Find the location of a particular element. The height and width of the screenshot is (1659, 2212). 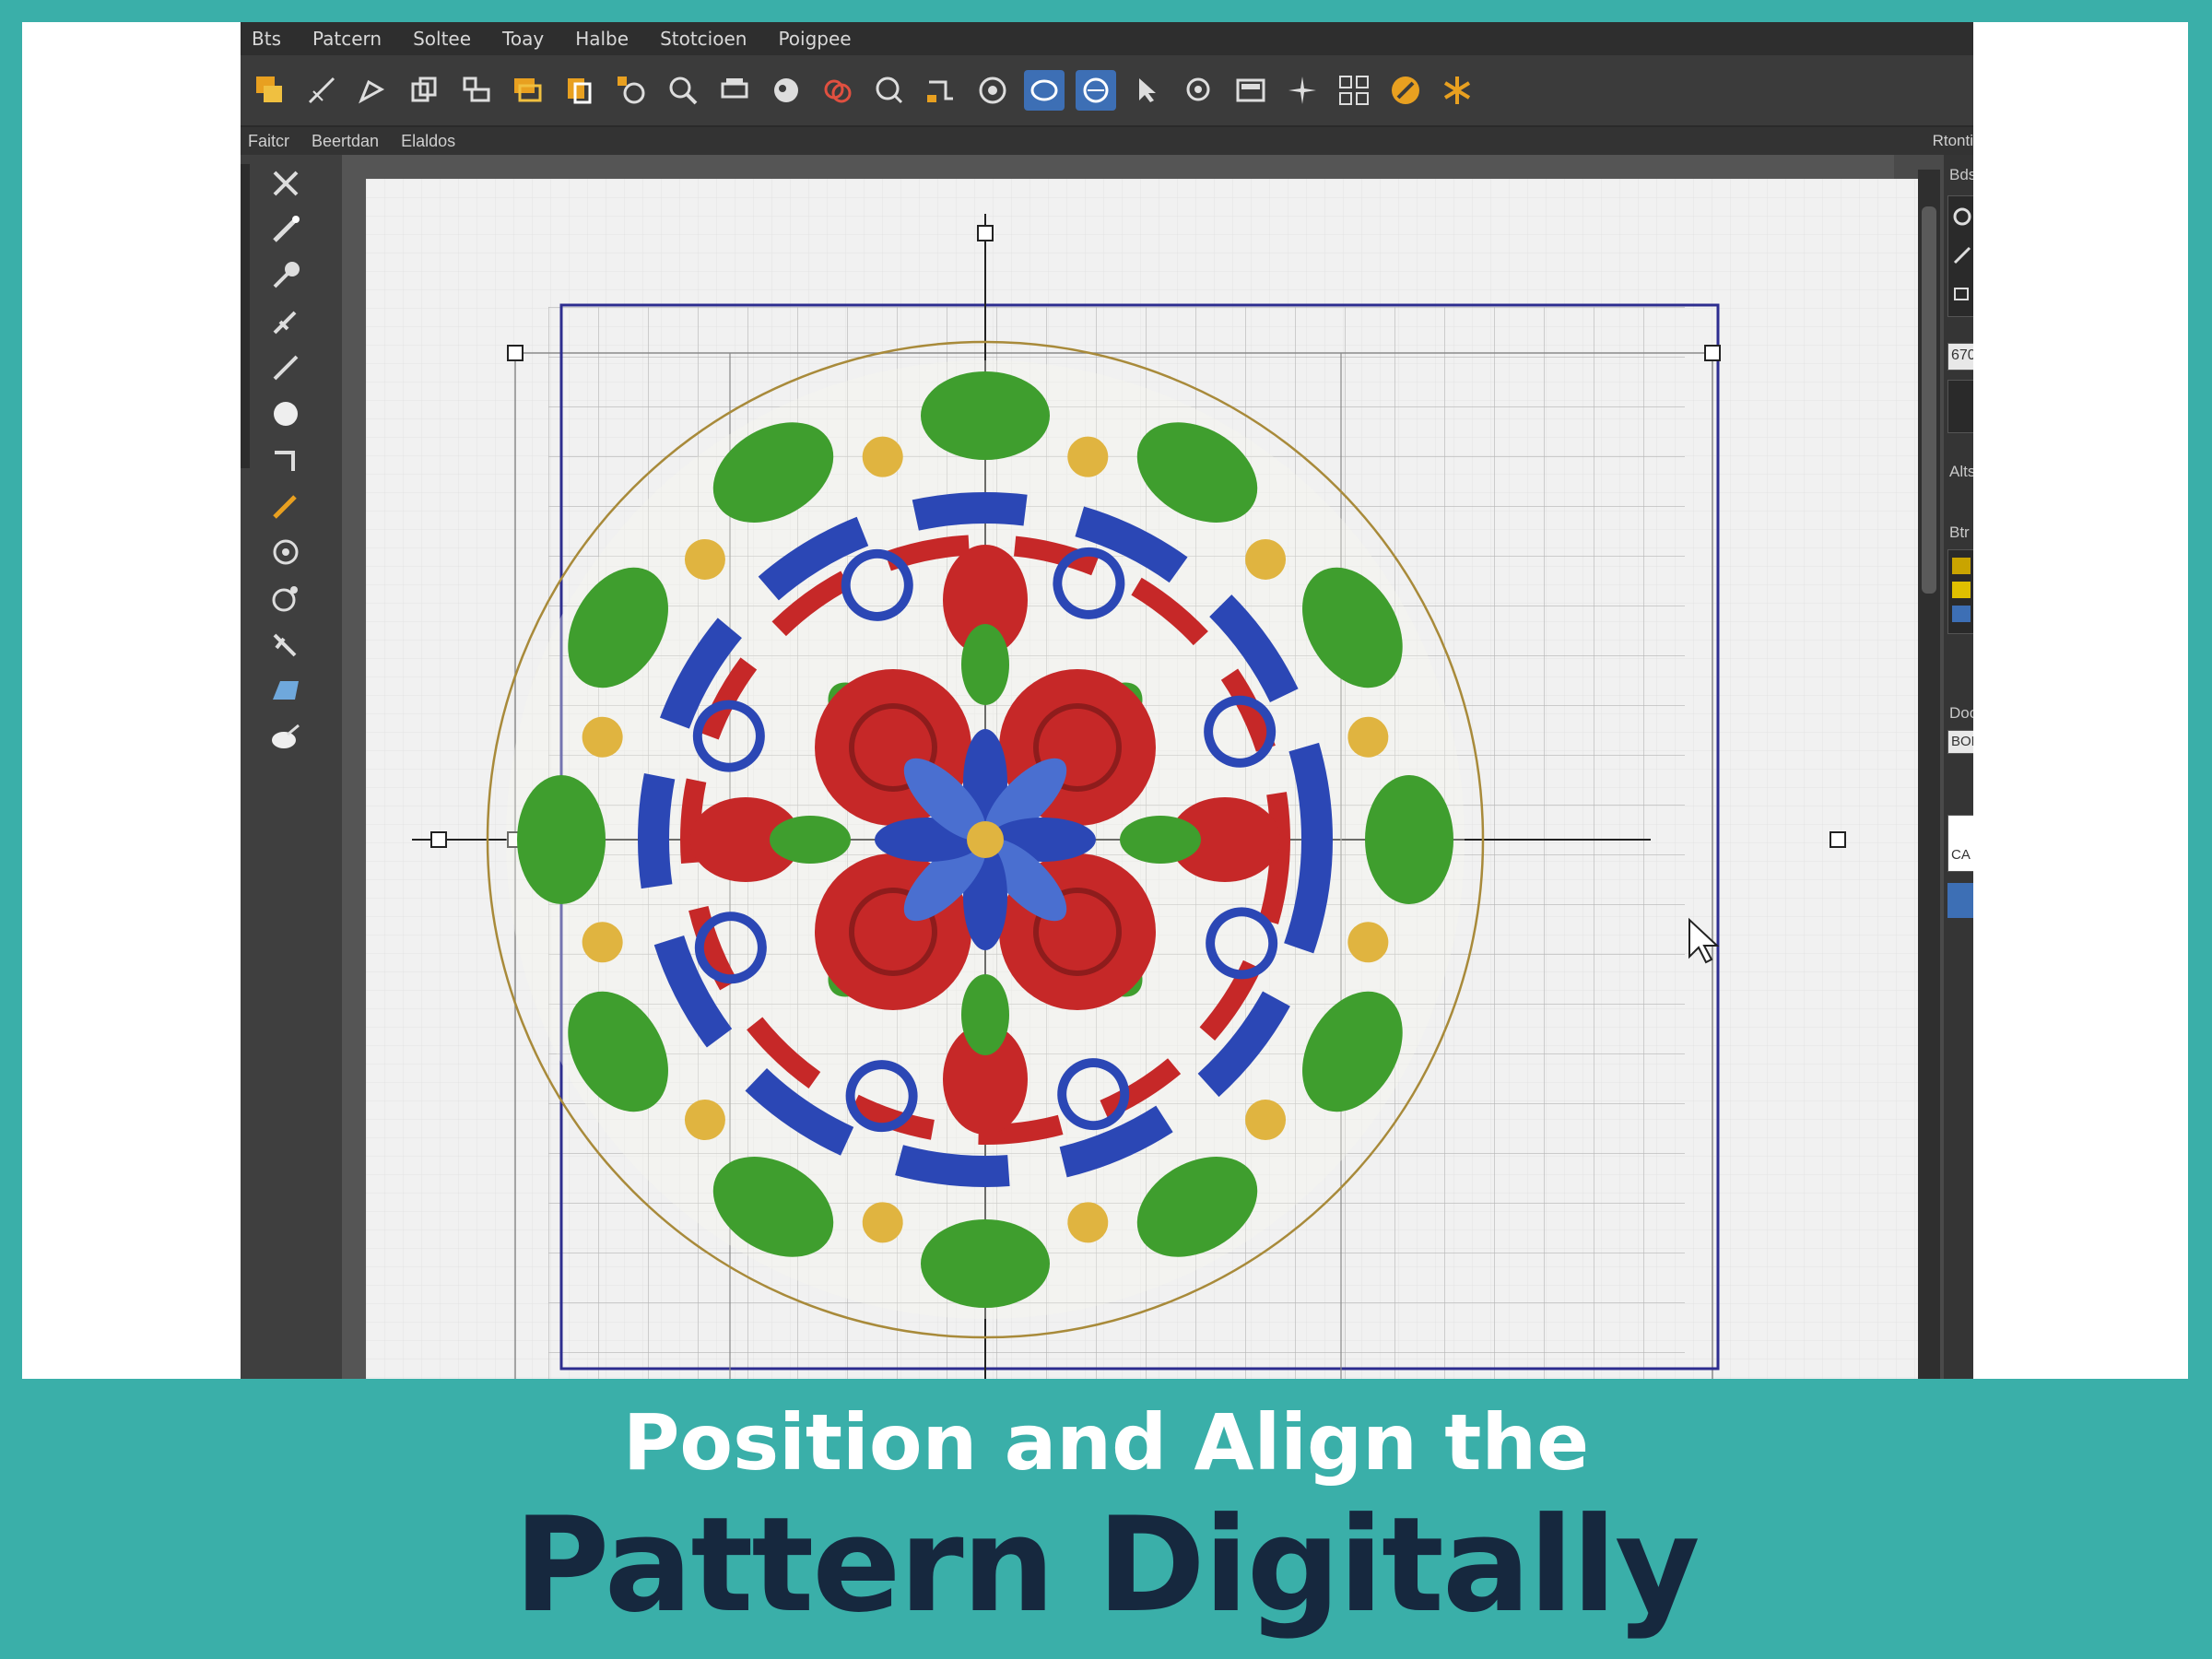

center-icon is located at coordinates (1096, 90).